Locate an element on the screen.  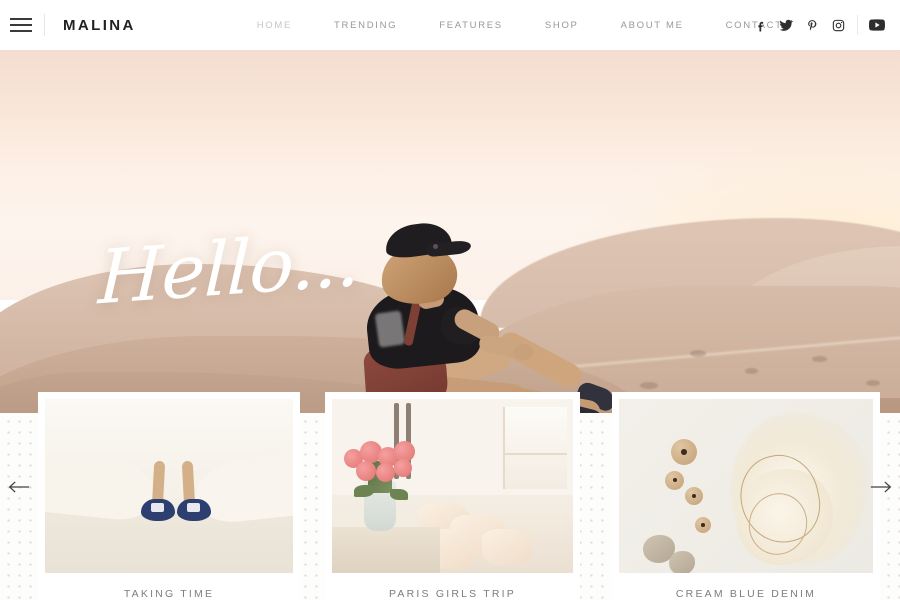
facebook-icon is located at coordinates (760, 25).